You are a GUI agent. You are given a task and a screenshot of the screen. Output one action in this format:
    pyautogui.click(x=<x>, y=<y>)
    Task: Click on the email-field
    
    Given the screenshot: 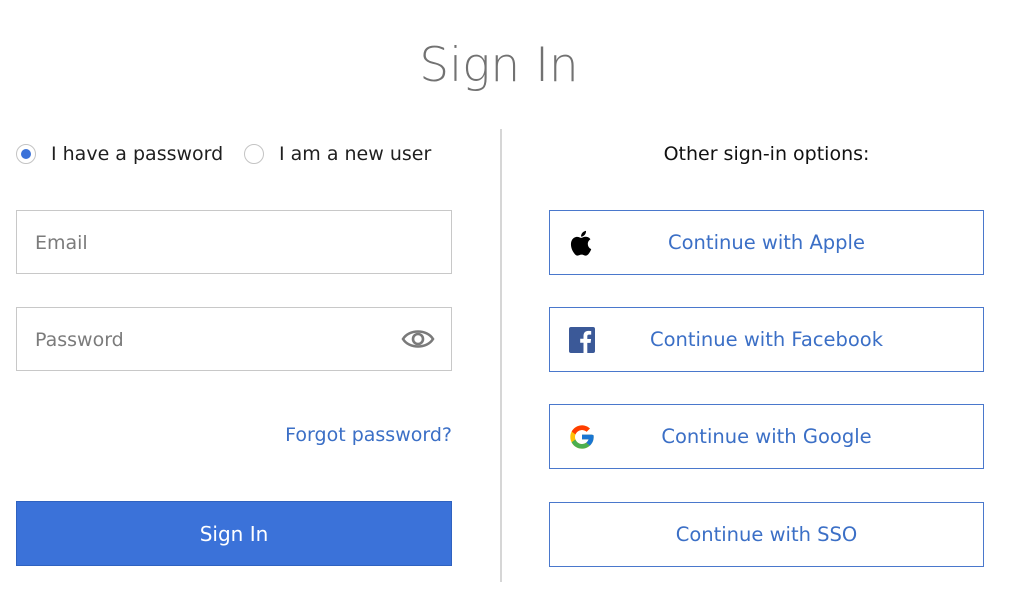 What is the action you would take?
    pyautogui.click(x=234, y=242)
    